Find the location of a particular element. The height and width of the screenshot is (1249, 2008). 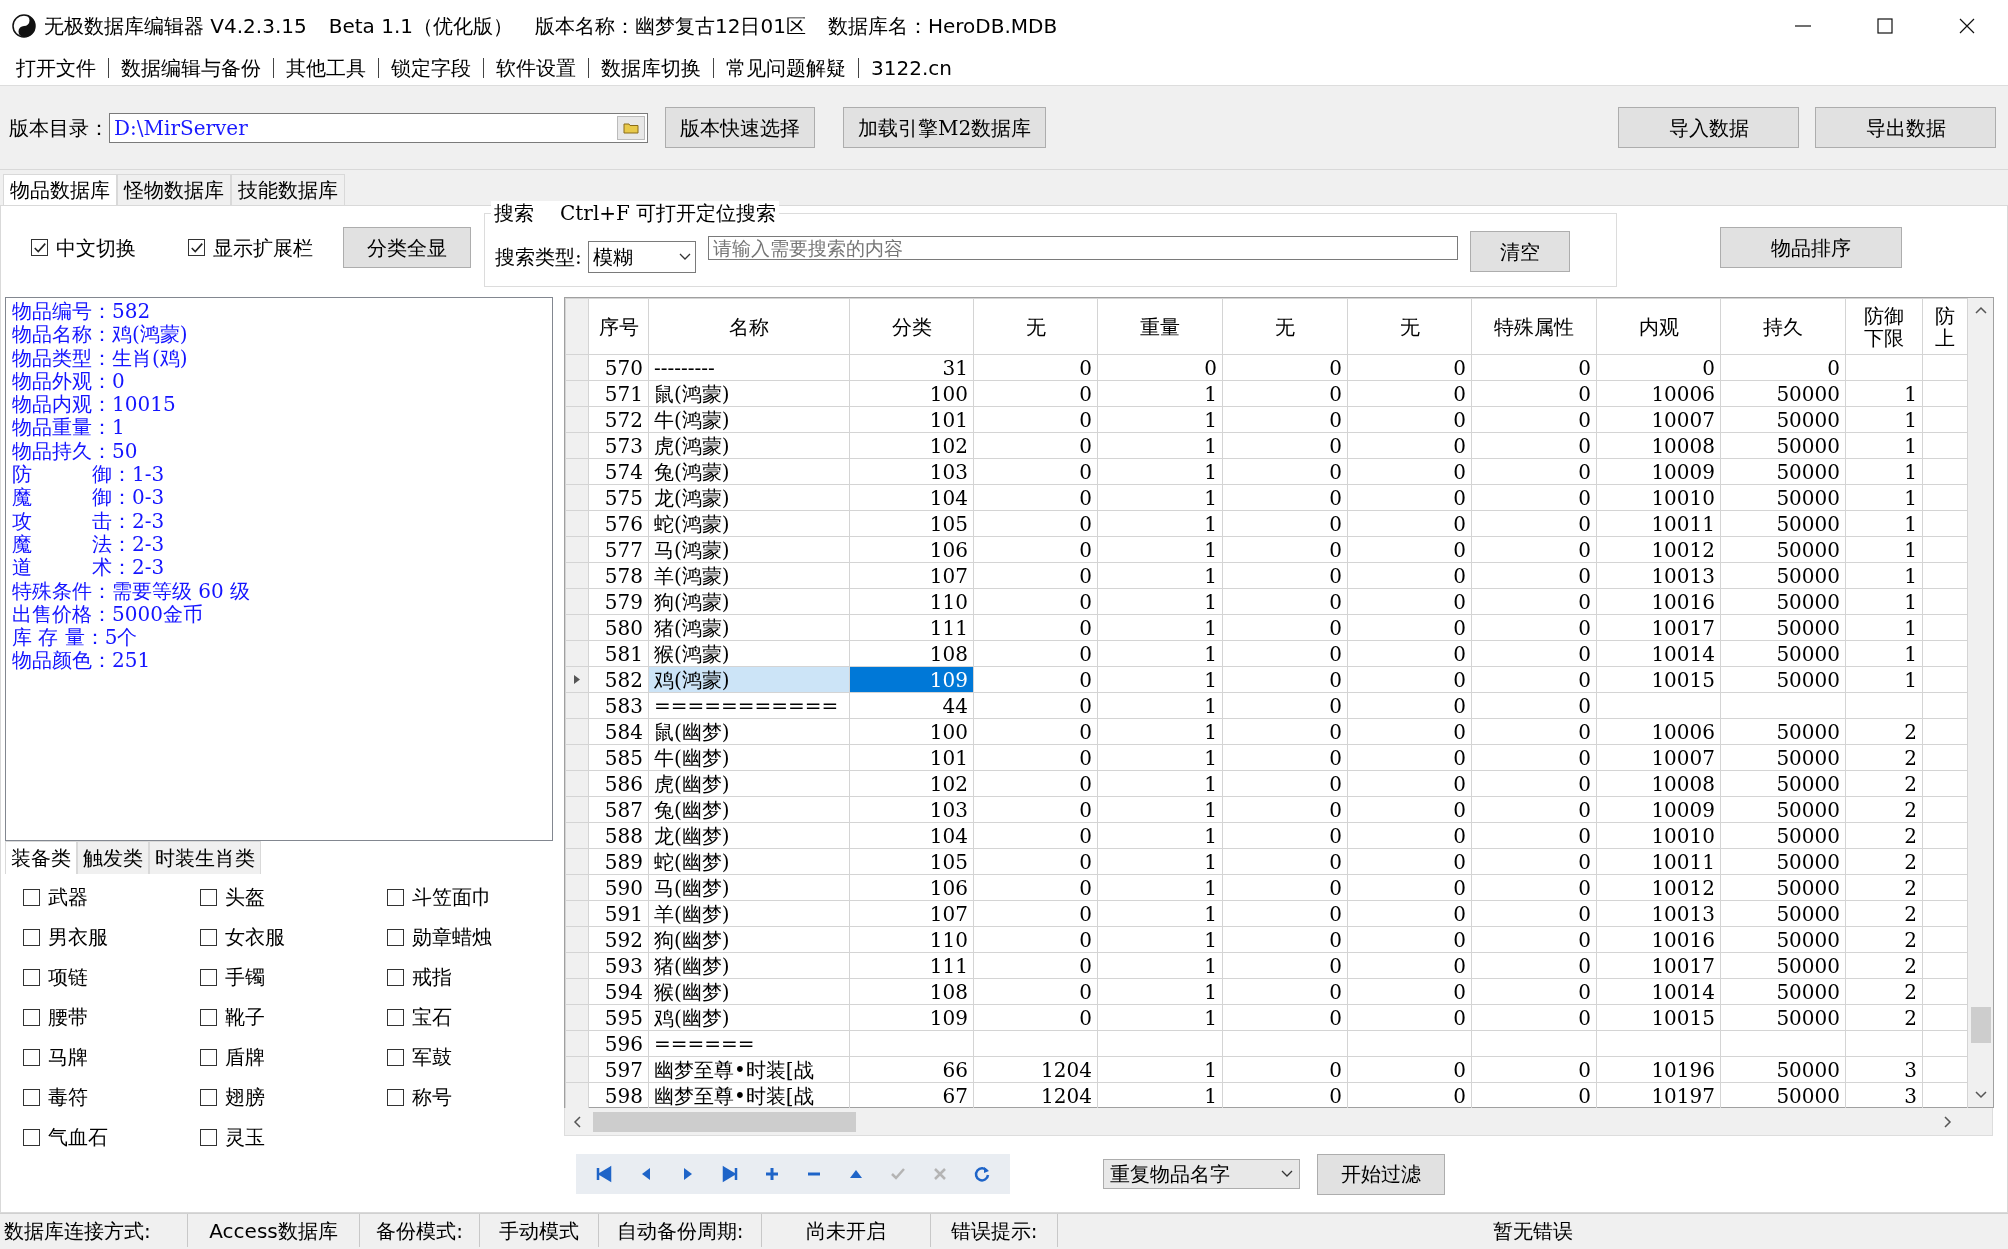

column-header: 序号 is located at coordinates (618, 326).